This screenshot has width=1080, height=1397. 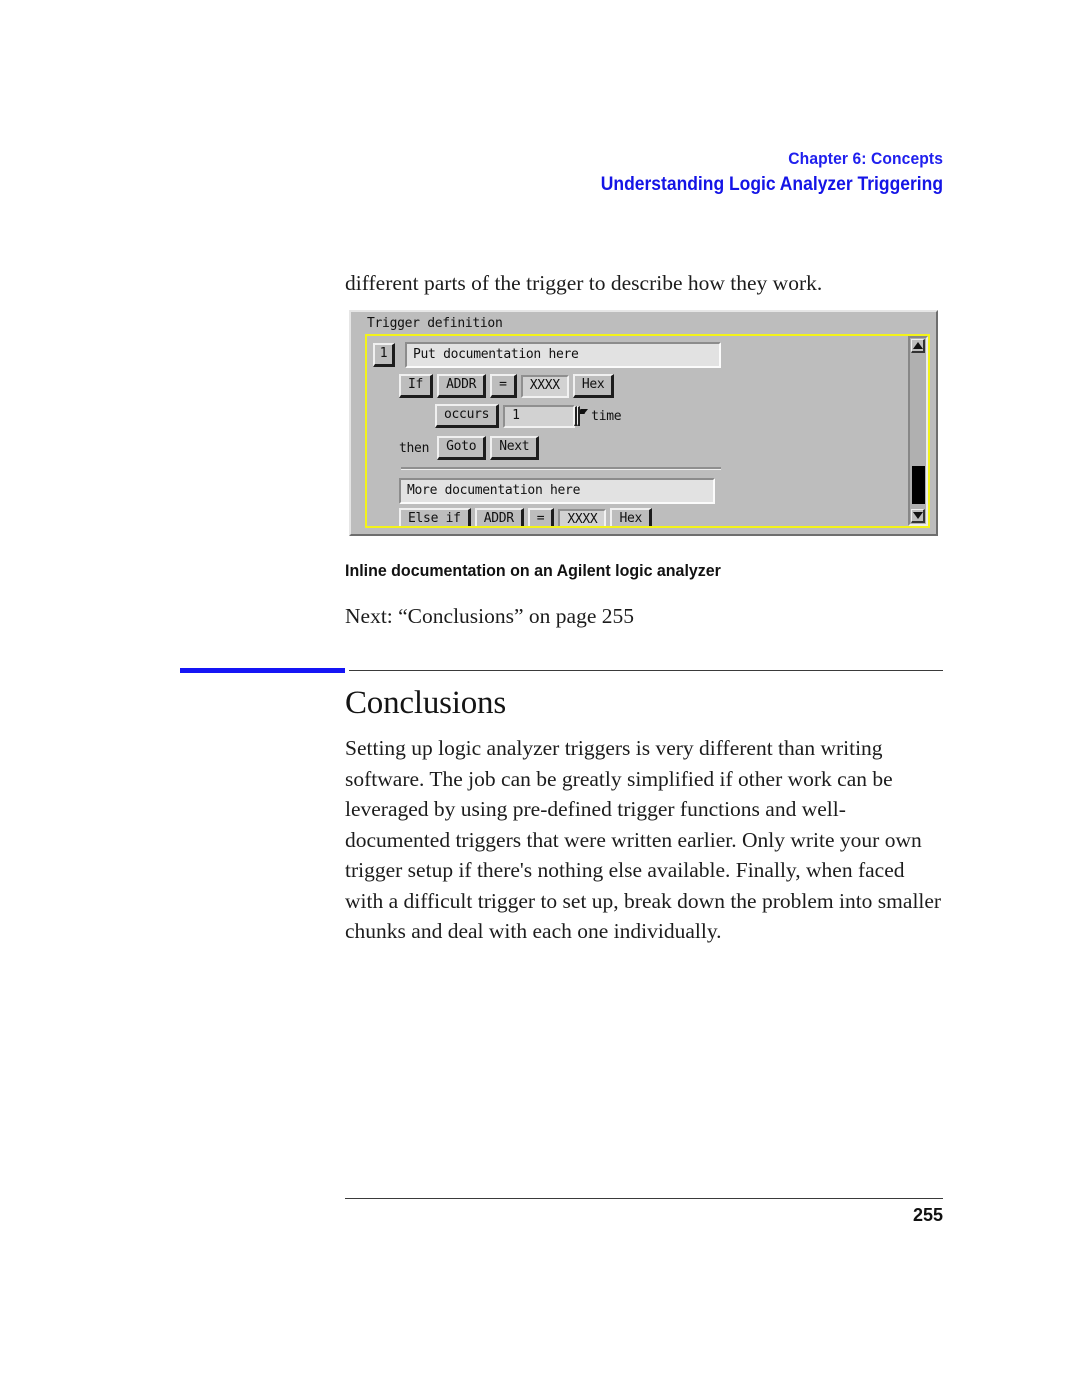 What do you see at coordinates (544, 386) in the screenshot?
I see `if-value-field: XXXX` at bounding box center [544, 386].